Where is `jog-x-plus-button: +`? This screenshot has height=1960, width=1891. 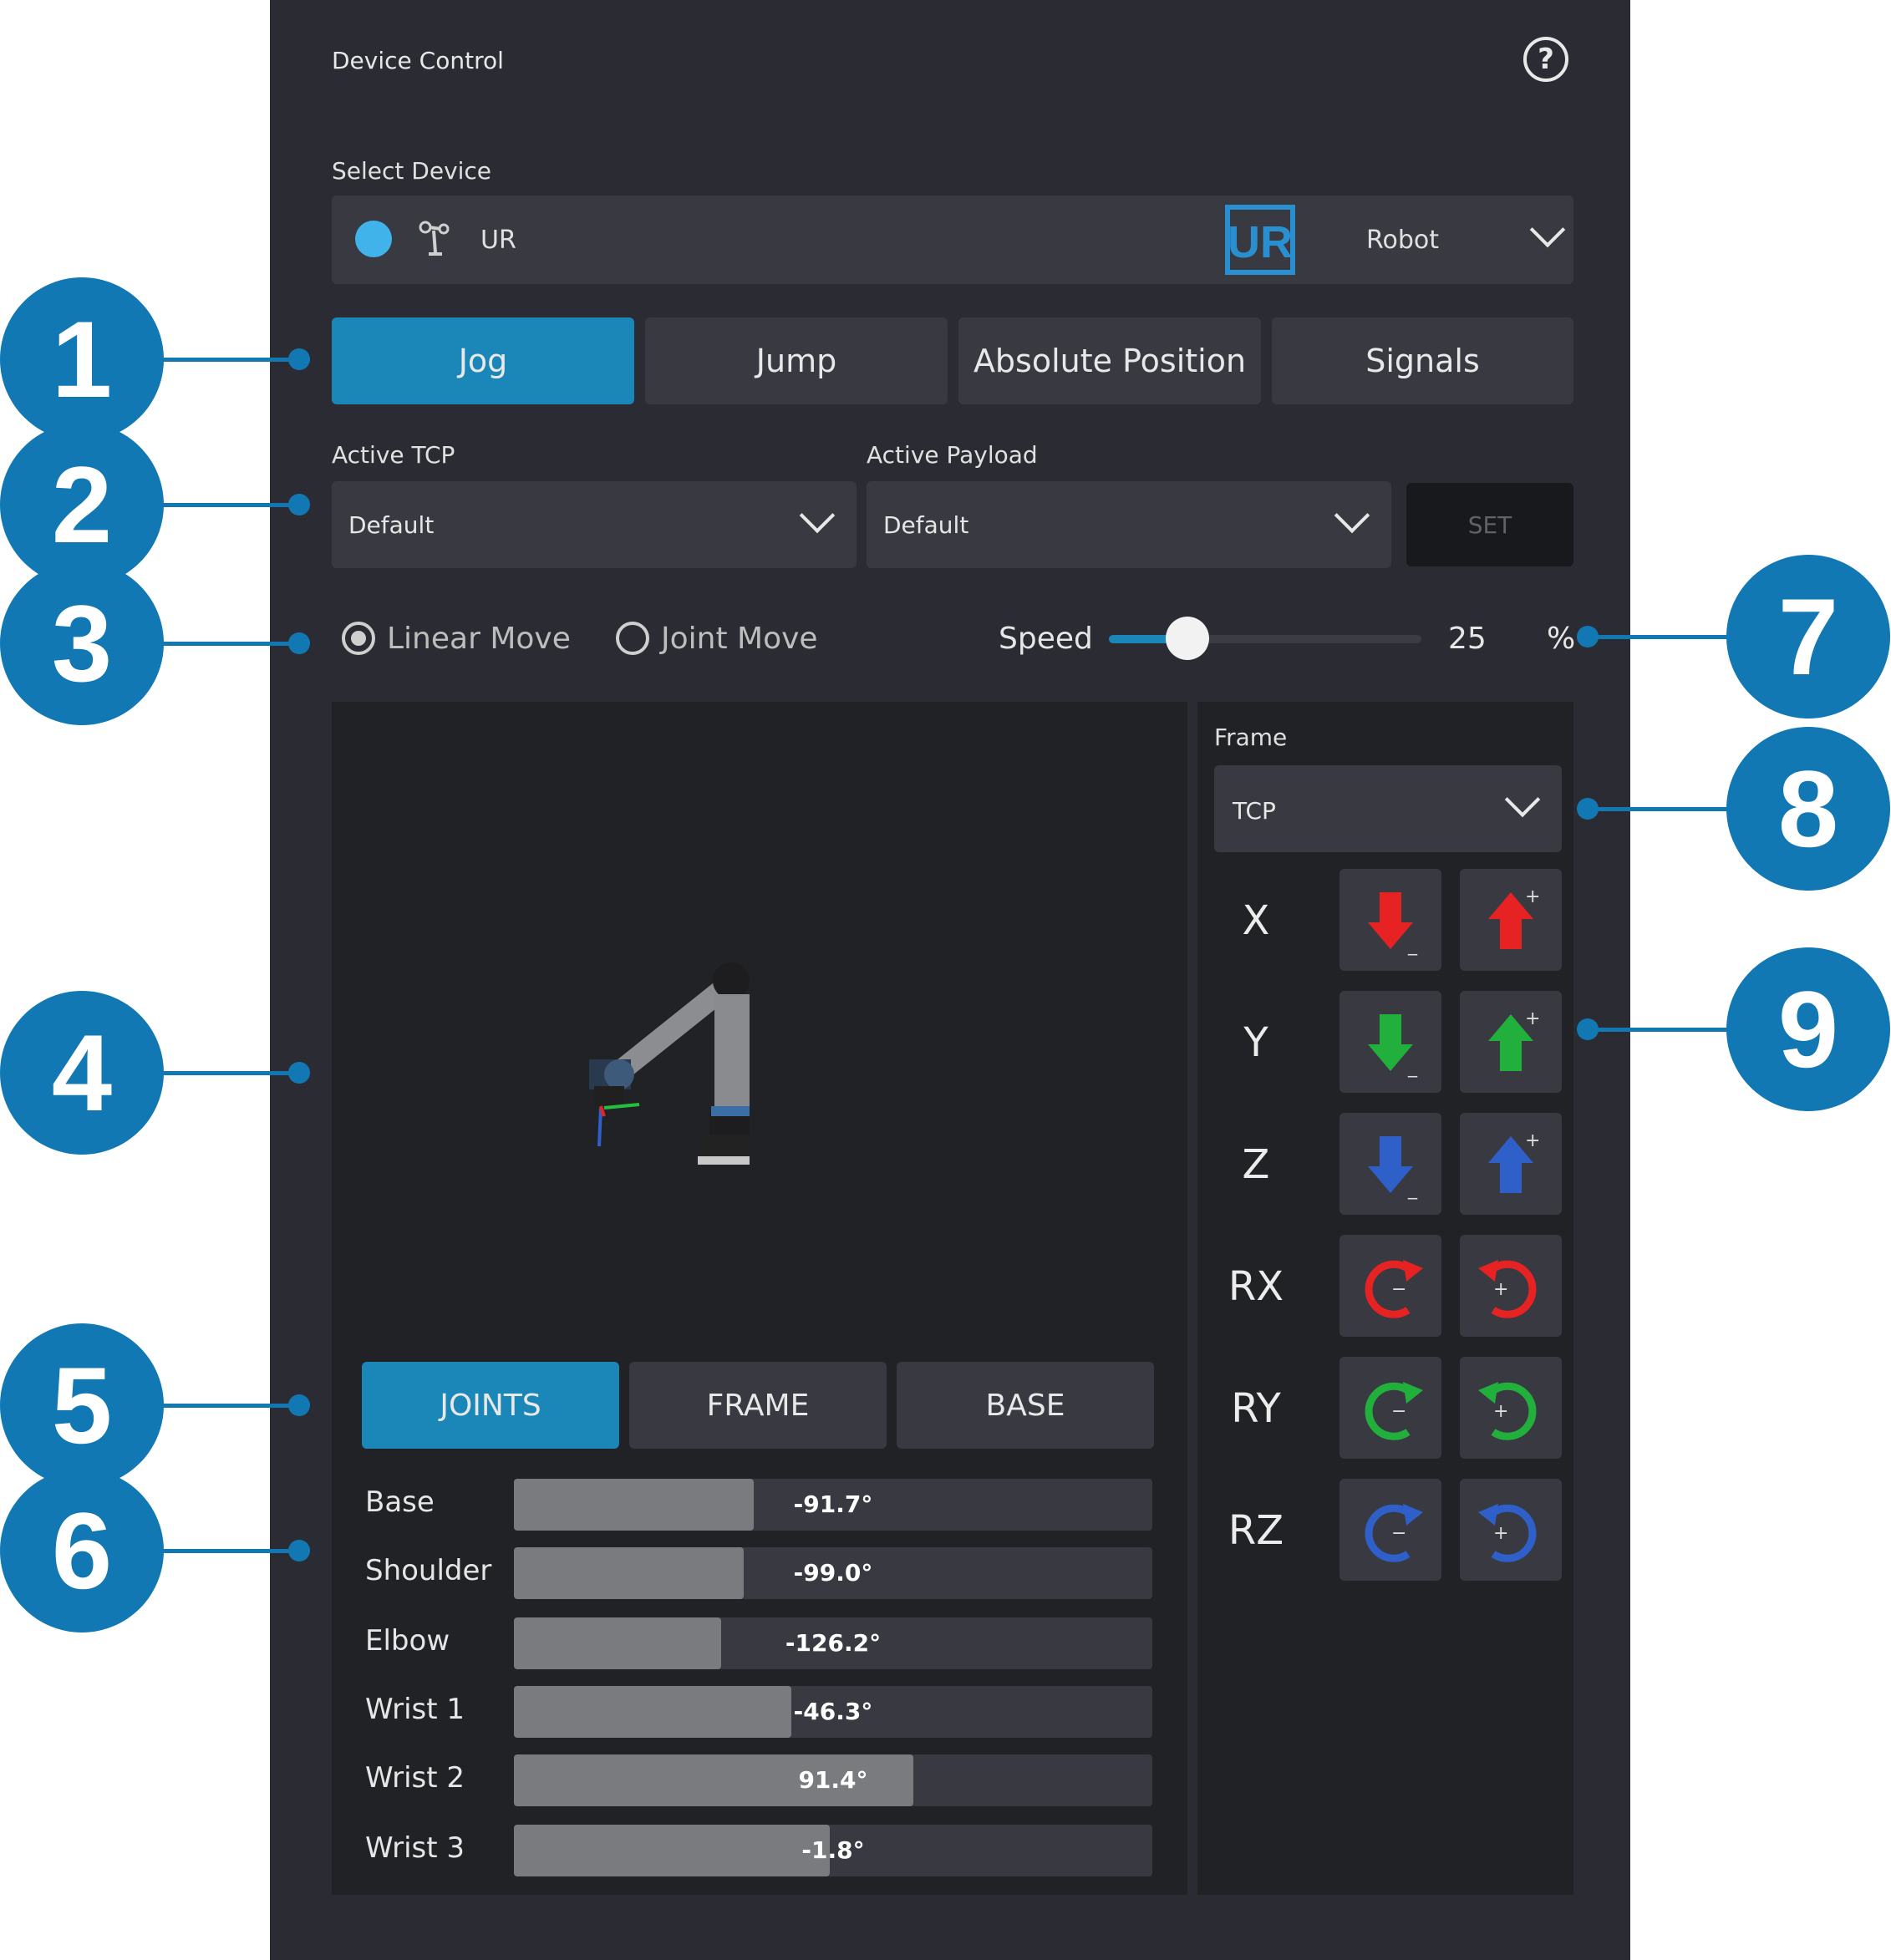
jog-x-plus-button: + is located at coordinates (1511, 920).